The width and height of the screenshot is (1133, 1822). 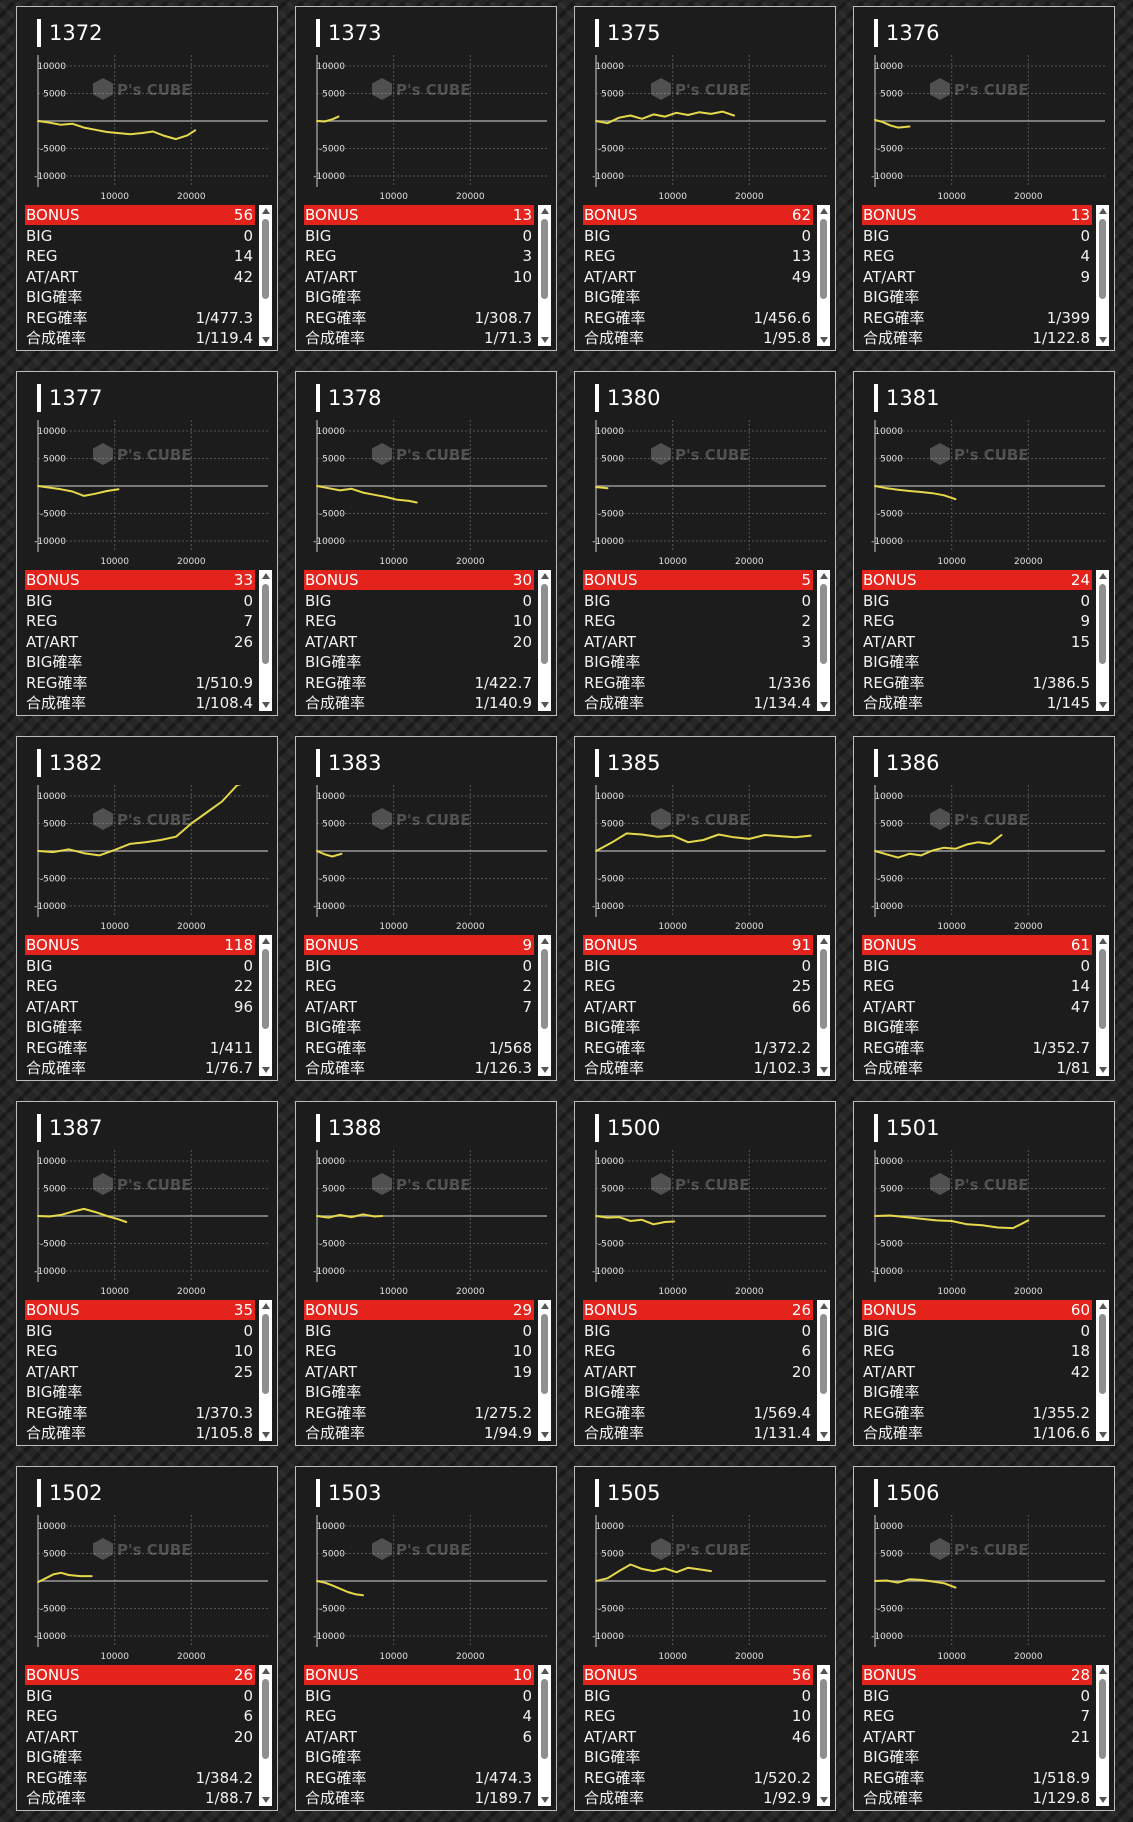 I want to click on watermark-hex, so click(x=103, y=1184).